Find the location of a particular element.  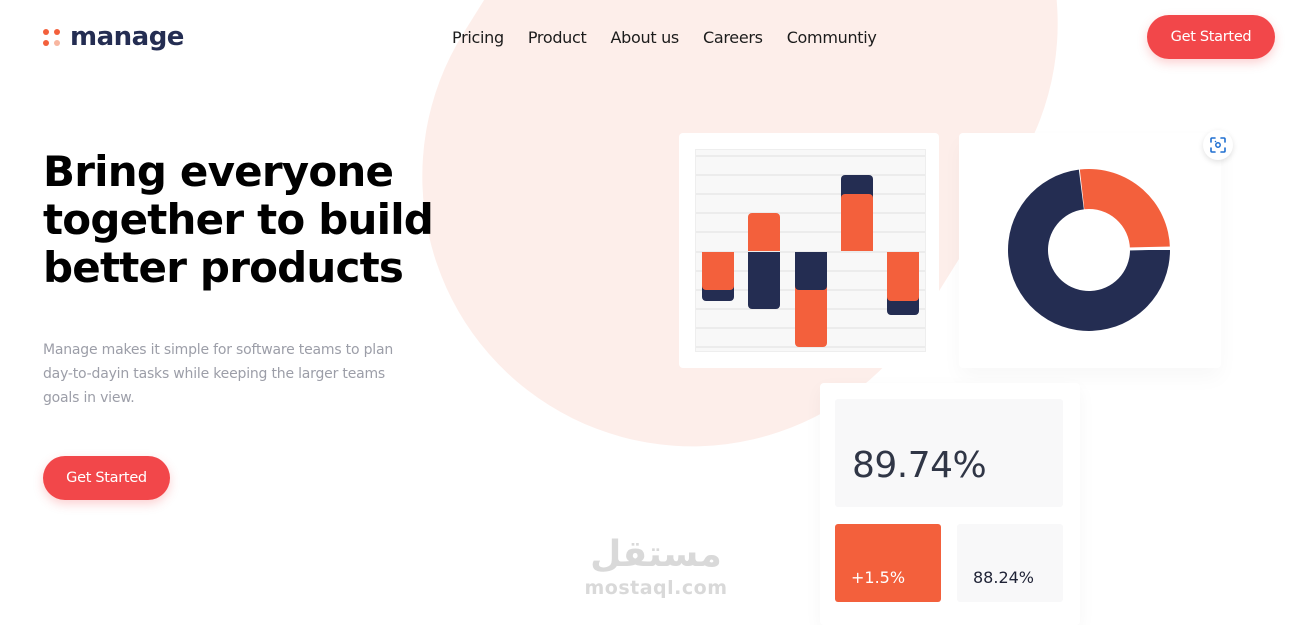

donut-chart is located at coordinates (1090, 250).